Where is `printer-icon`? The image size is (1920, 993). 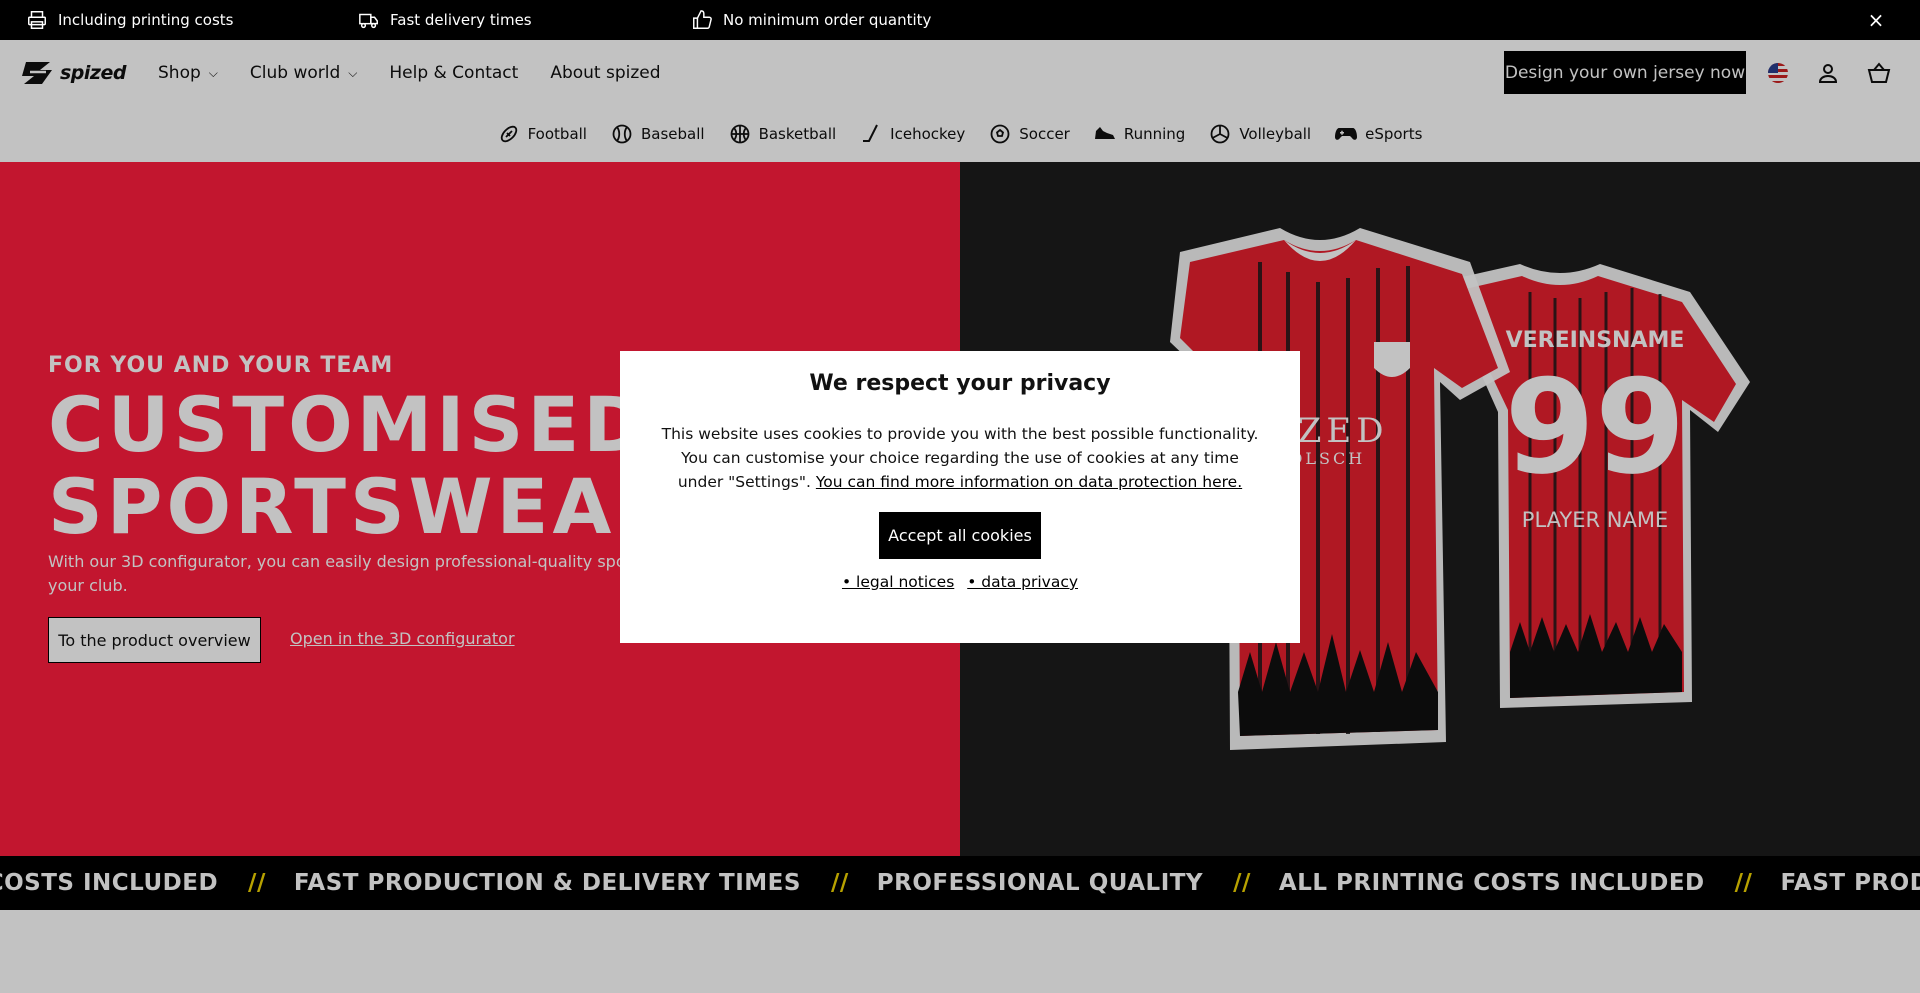
printer-icon is located at coordinates (37, 20).